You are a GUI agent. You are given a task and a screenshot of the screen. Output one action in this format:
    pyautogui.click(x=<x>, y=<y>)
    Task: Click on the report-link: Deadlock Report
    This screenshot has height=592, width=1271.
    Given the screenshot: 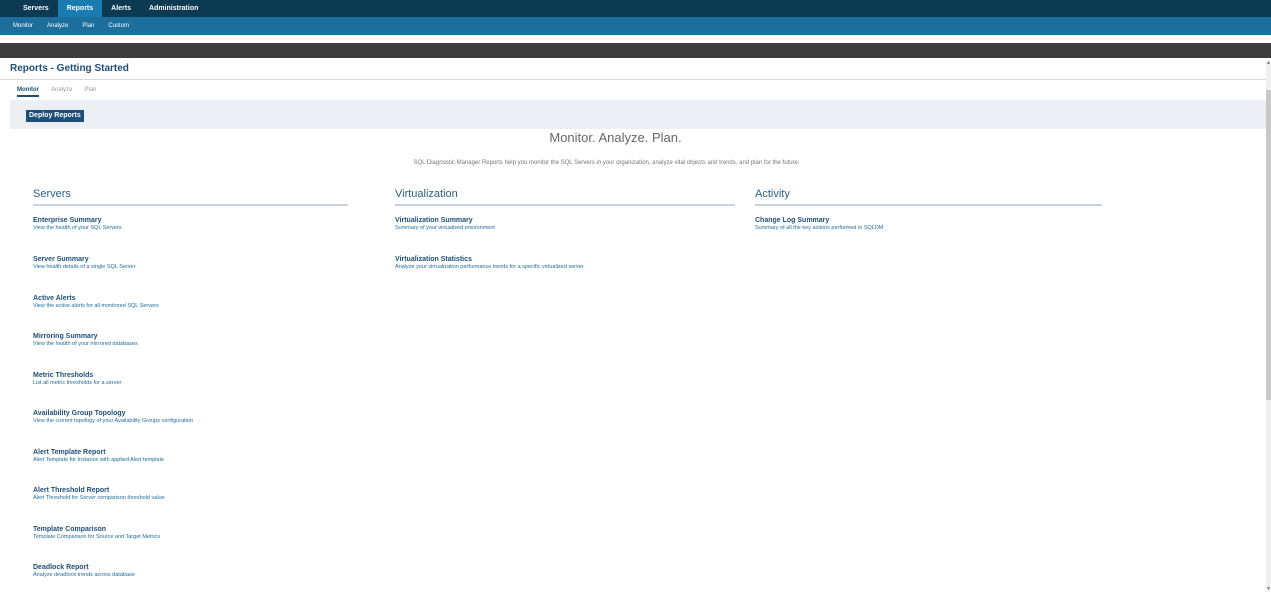 What is the action you would take?
    pyautogui.click(x=84, y=567)
    